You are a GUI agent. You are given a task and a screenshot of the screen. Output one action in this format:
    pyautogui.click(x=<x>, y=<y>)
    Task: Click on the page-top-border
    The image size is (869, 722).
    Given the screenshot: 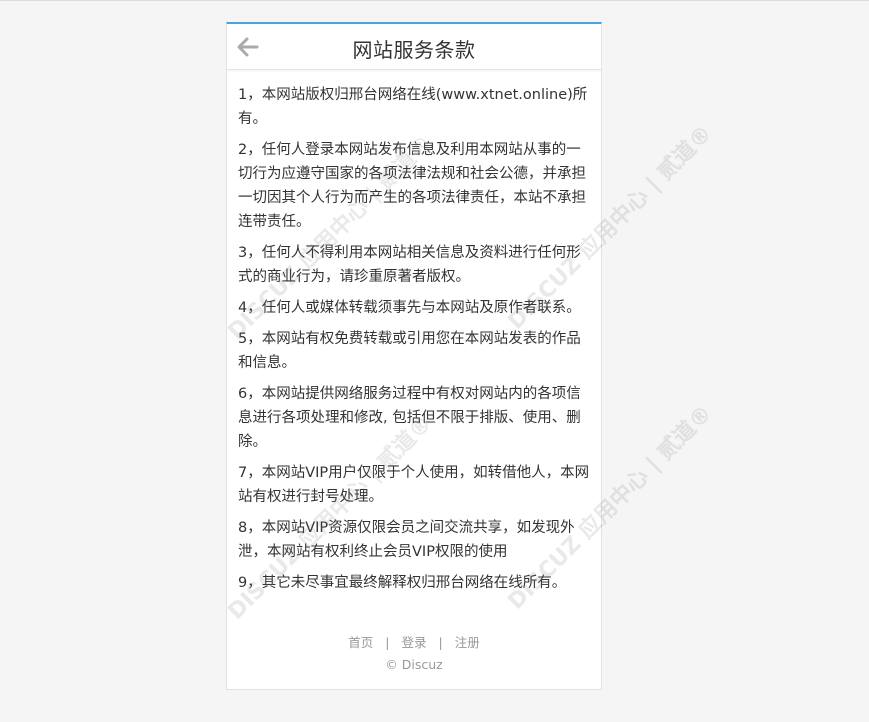 What is the action you would take?
    pyautogui.click(x=434, y=0)
    